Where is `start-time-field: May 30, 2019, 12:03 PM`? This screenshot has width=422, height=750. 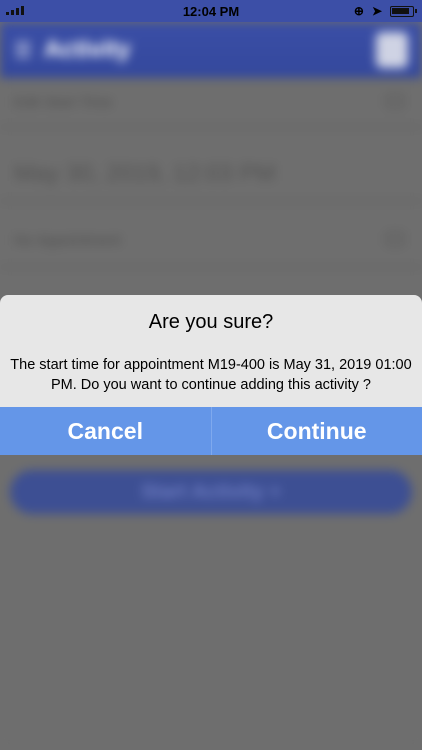 start-time-field: May 30, 2019, 12:03 PM is located at coordinates (211, 174).